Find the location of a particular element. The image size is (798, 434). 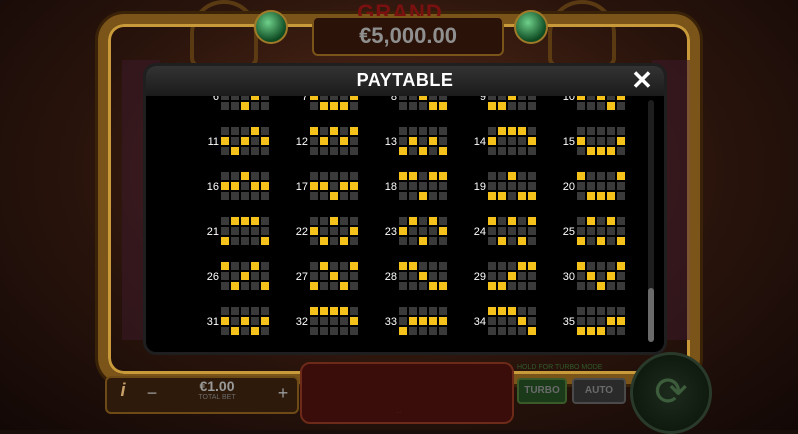

bet-increase-button: + is located at coordinates (283, 393).